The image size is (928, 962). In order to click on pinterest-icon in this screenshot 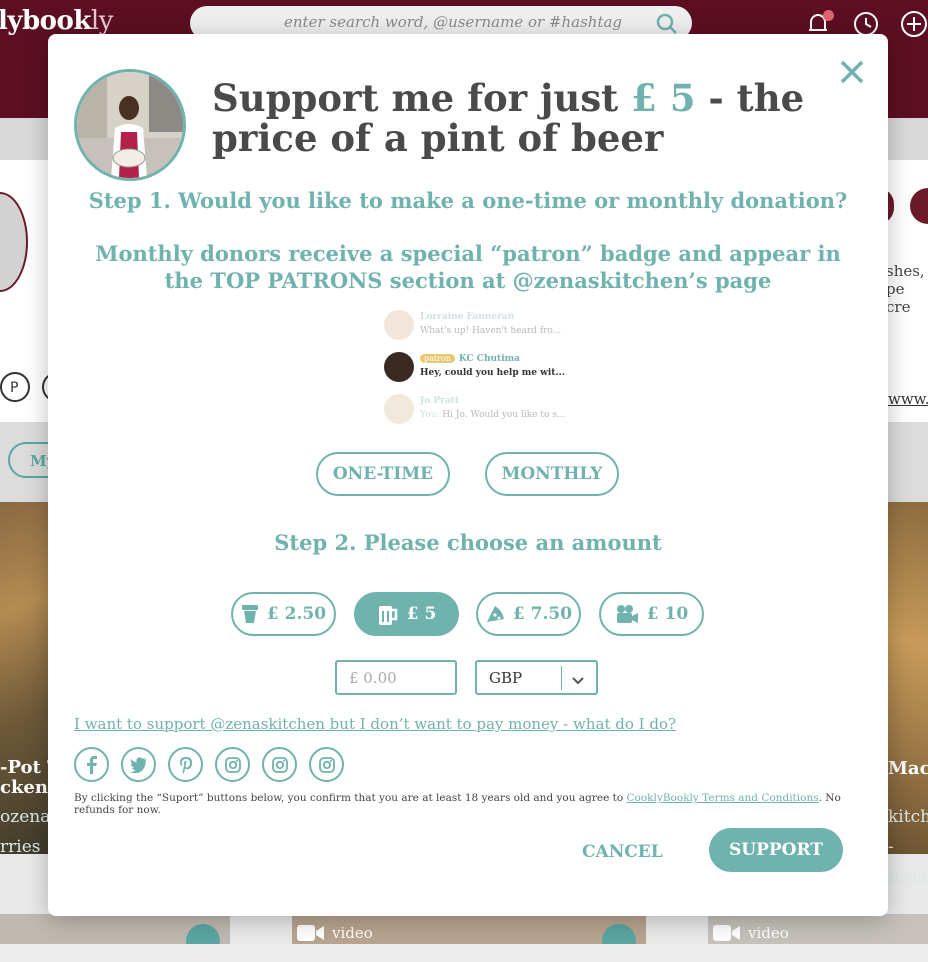, I will do `click(185, 764)`.